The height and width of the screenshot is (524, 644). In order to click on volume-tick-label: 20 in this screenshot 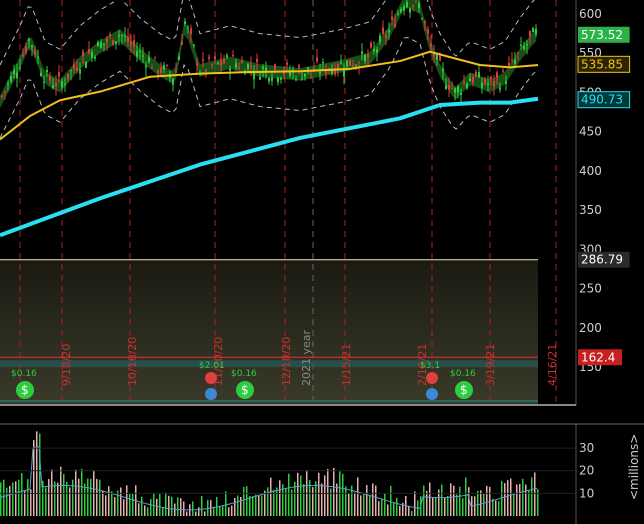, I will do `click(586, 471)`.